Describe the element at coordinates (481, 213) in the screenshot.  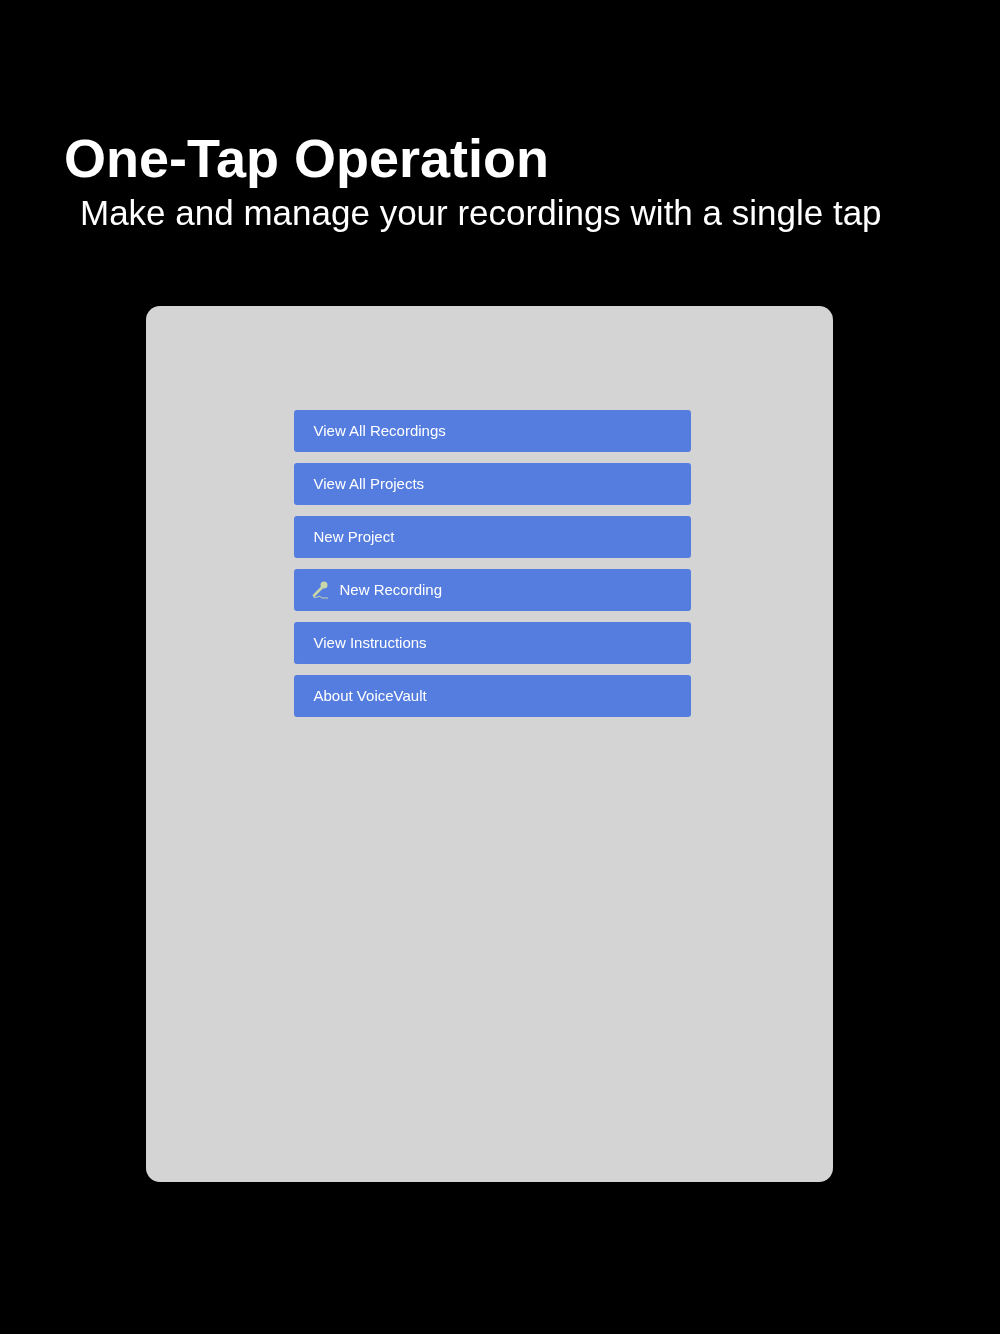
I see `subheadline: Make and manage your recordings with a single tap` at that location.